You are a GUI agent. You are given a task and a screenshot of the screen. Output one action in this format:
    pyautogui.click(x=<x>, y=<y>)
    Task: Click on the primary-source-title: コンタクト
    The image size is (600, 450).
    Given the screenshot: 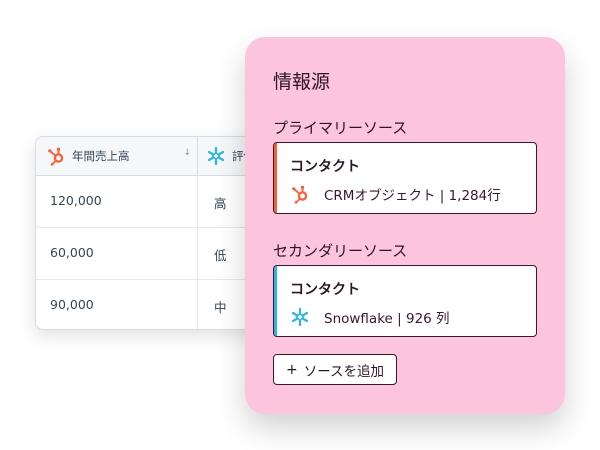 What is the action you would take?
    pyautogui.click(x=325, y=167)
    